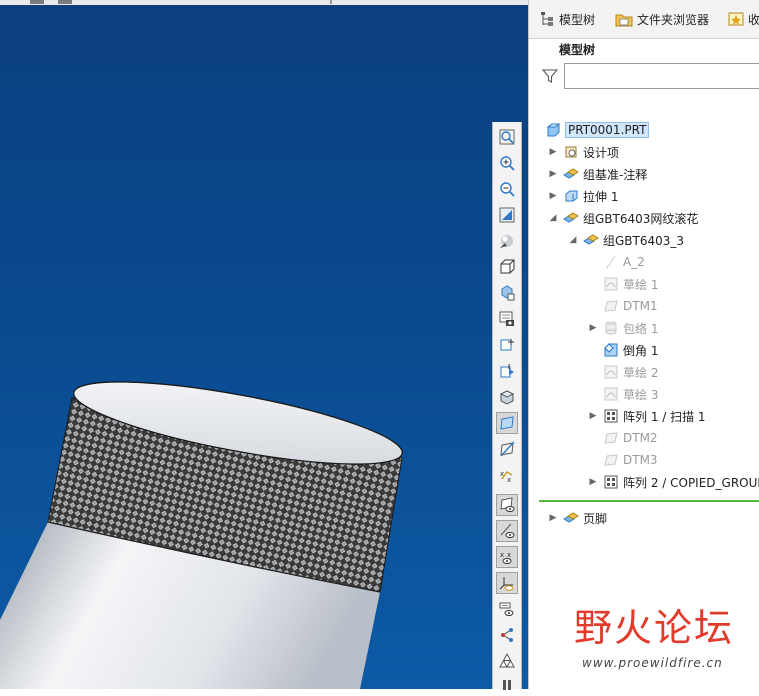  Describe the element at coordinates (611, 328) in the screenshot. I see `wrap-icon` at that location.